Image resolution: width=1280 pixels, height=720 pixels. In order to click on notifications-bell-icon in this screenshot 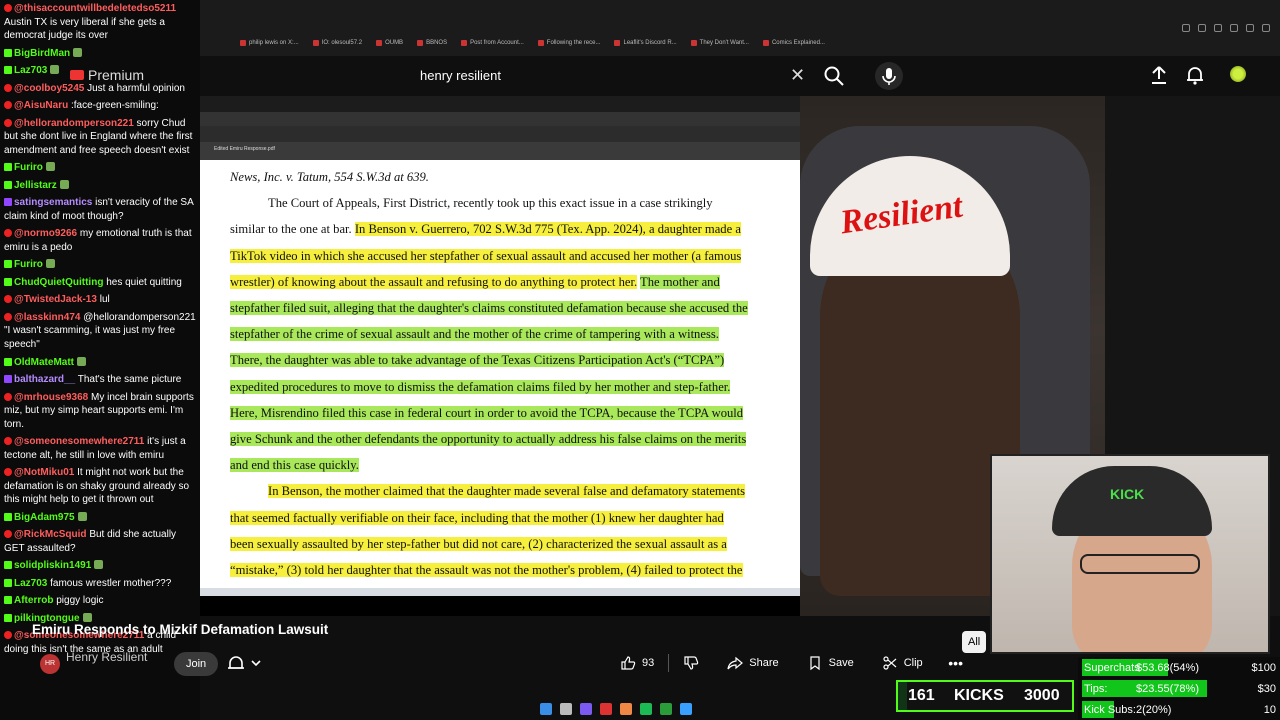, I will do `click(1195, 75)`.